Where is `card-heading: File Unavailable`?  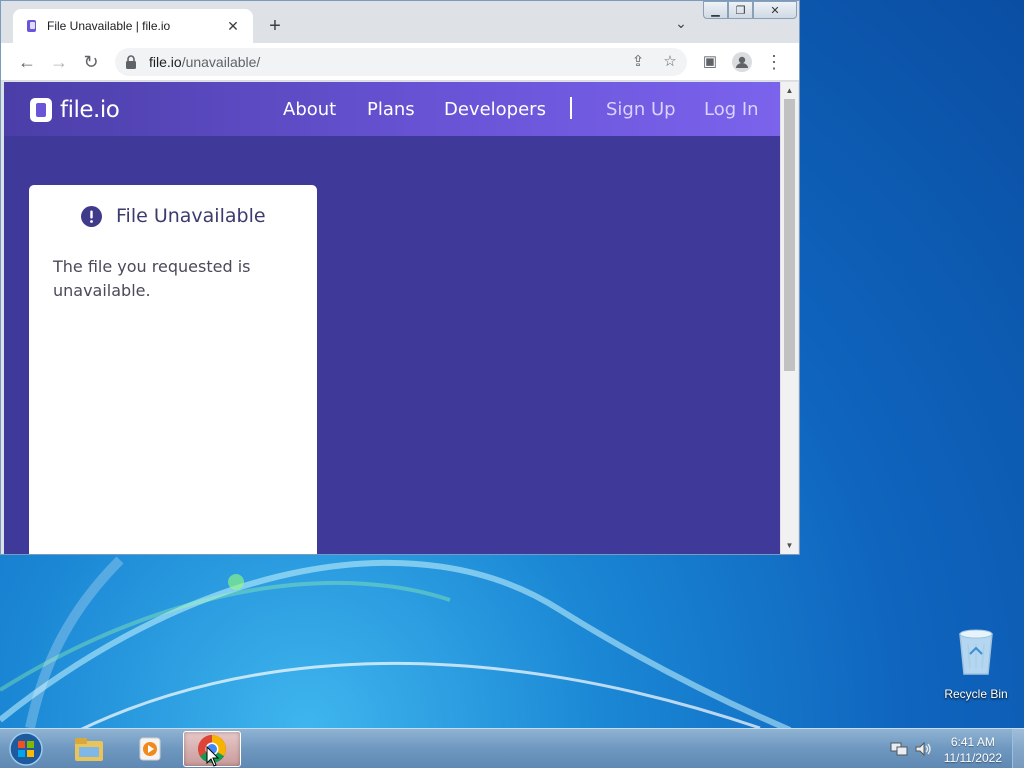
card-heading: File Unavailable is located at coordinates (191, 216).